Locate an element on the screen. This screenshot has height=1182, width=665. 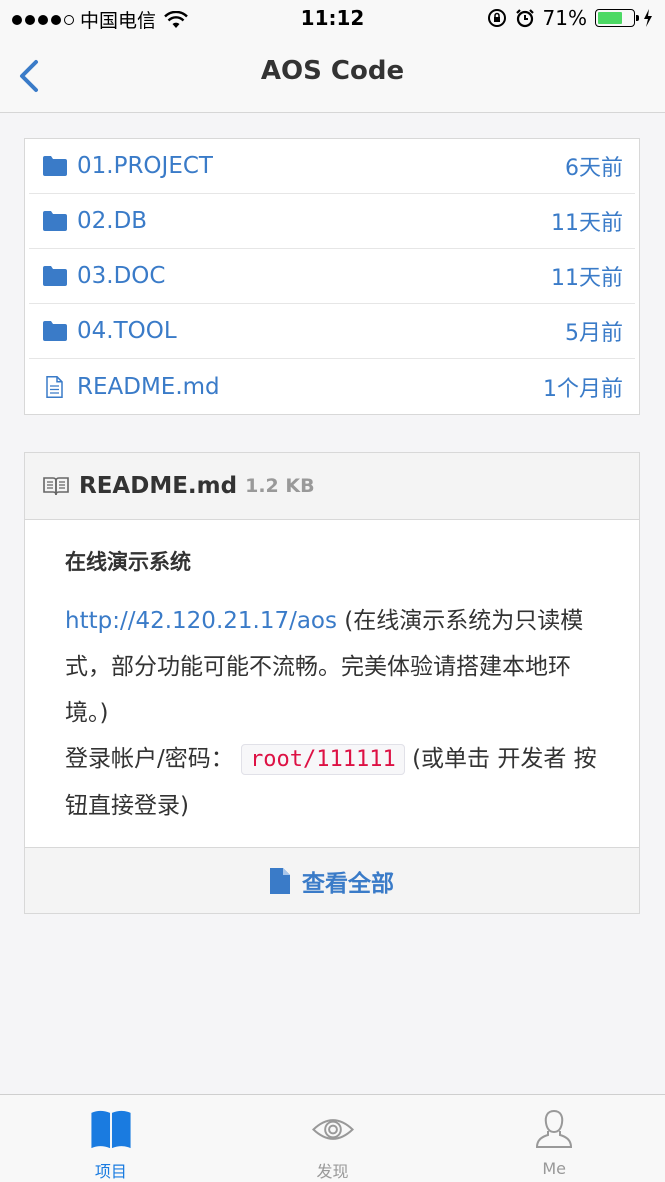
readme-filename: README.md is located at coordinates (158, 486).